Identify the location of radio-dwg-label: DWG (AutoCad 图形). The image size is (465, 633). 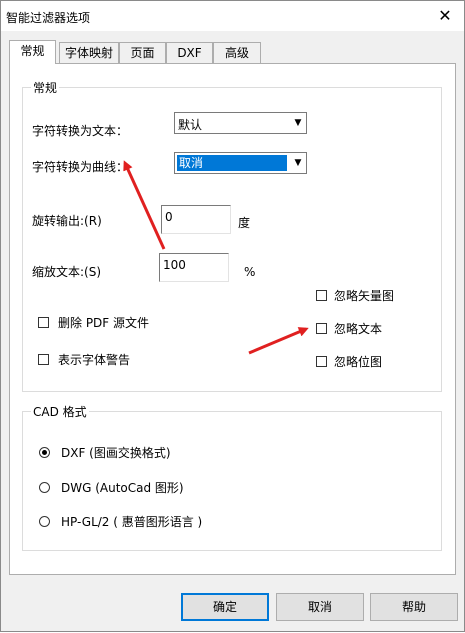
(122, 488).